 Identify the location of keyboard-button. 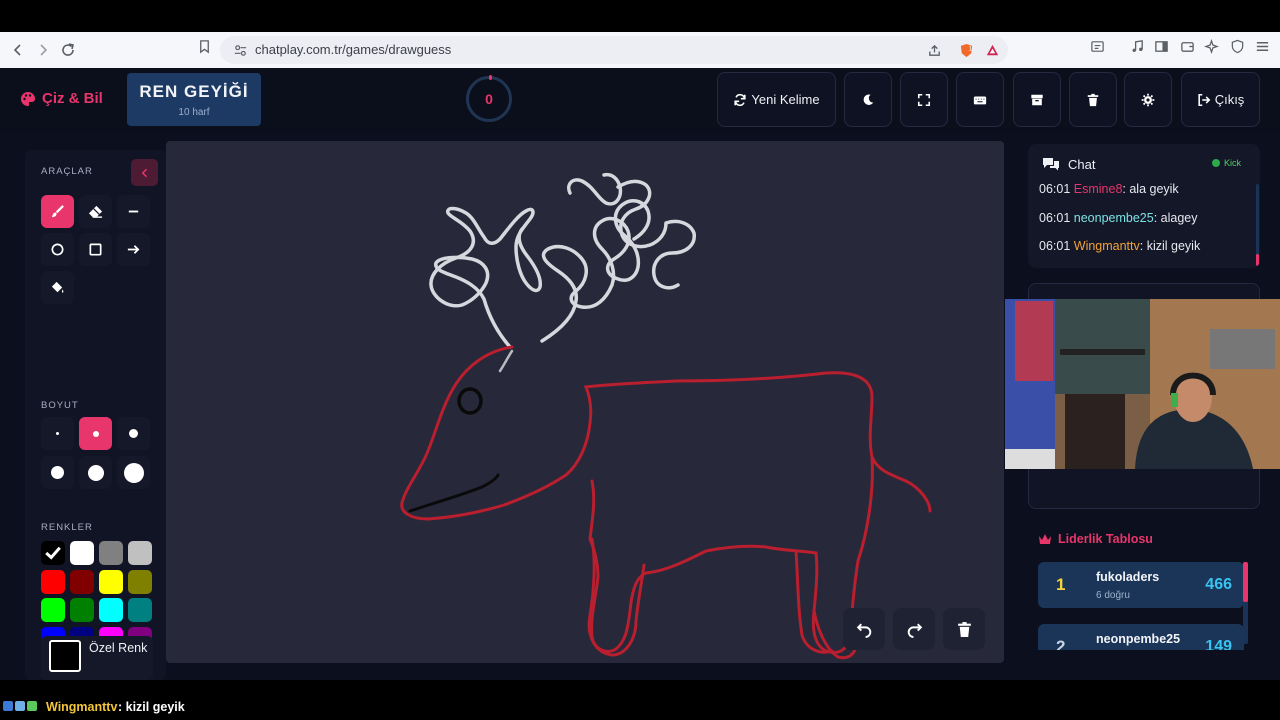
(980, 99).